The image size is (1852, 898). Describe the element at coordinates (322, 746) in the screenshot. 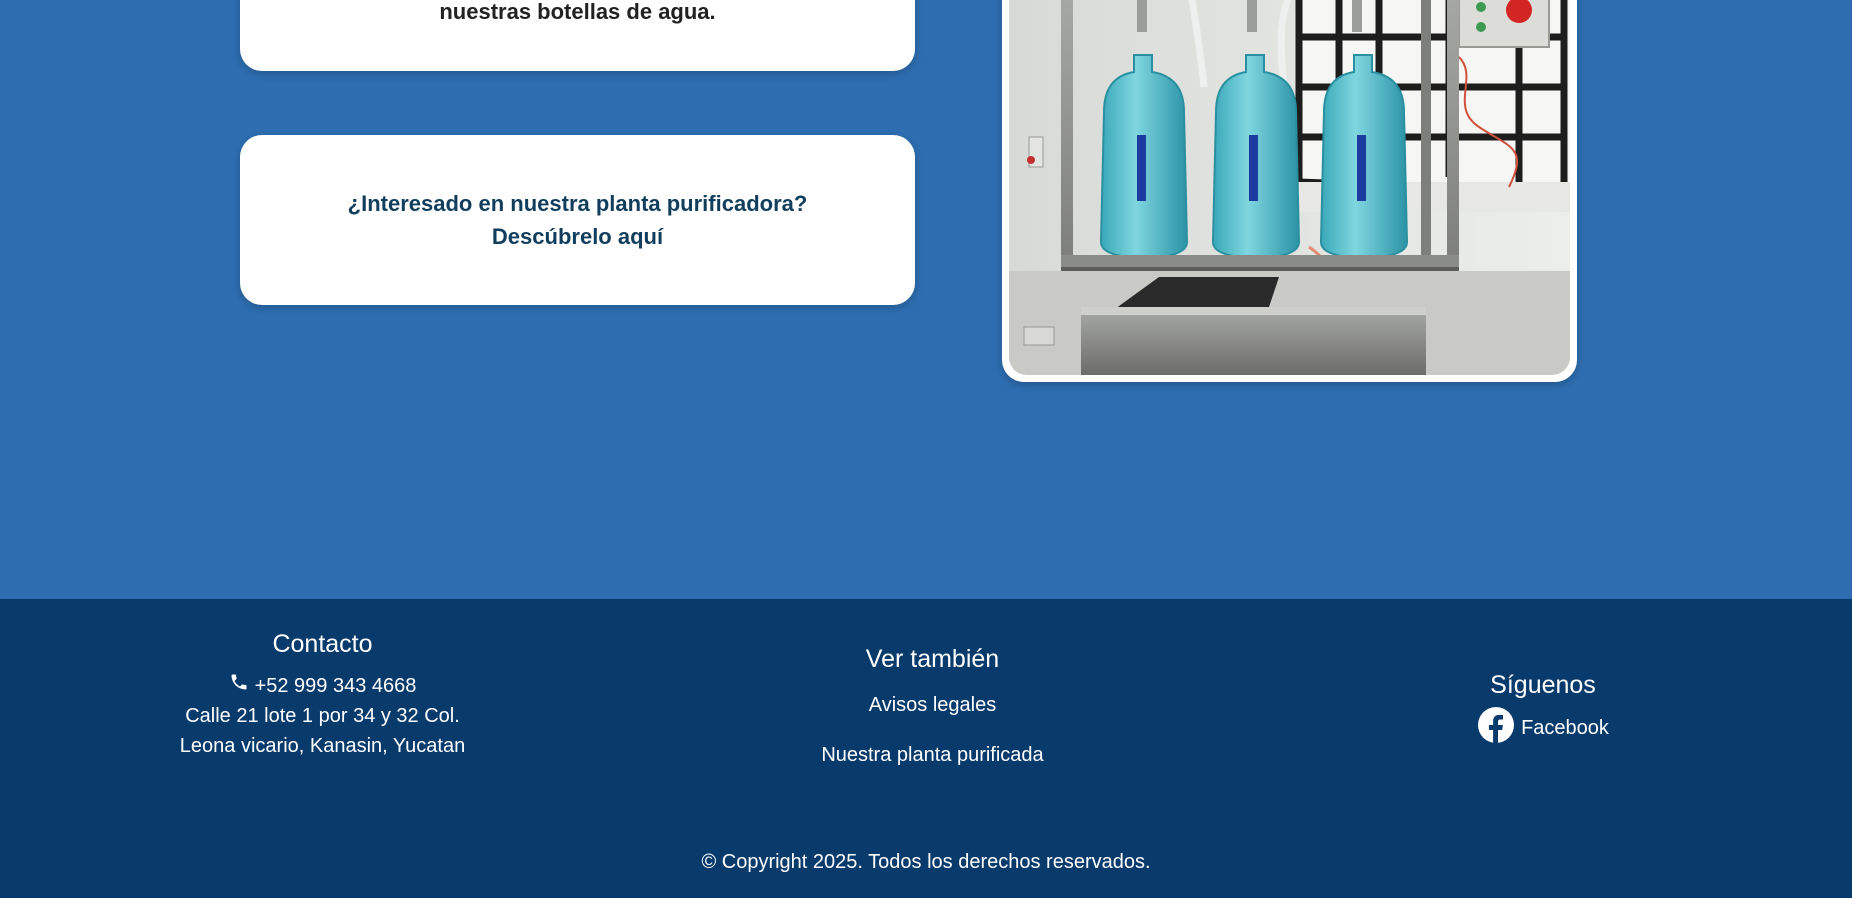

I see `address-line2: Leona vicario, Kanasin, Yucatan` at that location.